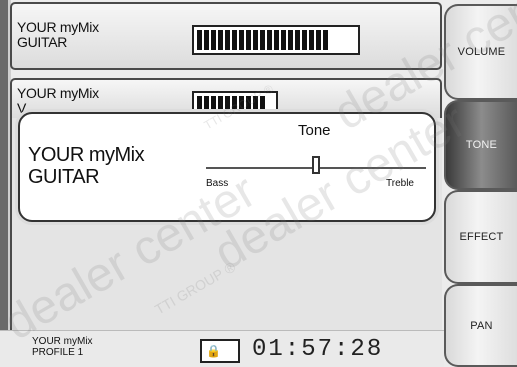  What do you see at coordinates (64, 177) in the screenshot?
I see `popup-name-line2: GUITAR` at bounding box center [64, 177].